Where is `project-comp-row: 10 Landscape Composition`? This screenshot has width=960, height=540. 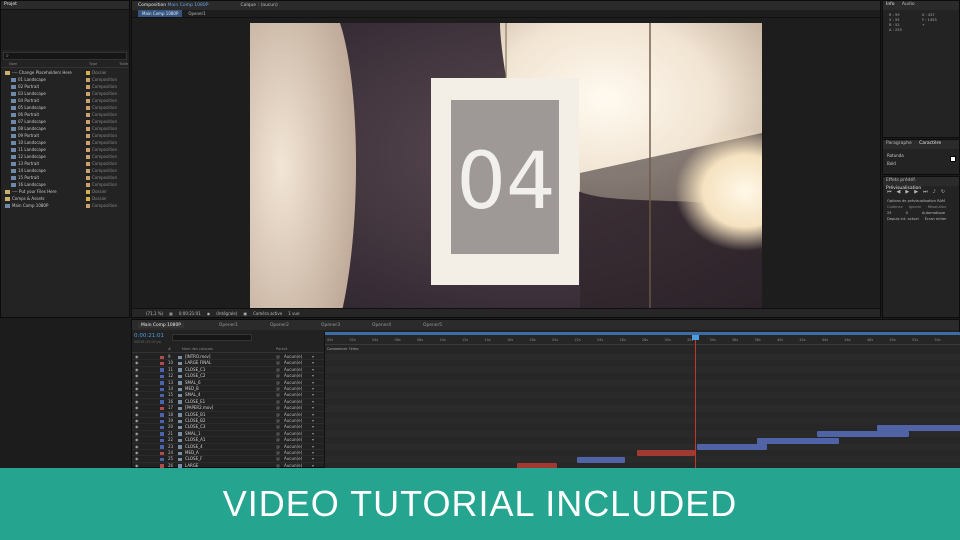 project-comp-row: 10 Landscape Composition is located at coordinates (65, 142).